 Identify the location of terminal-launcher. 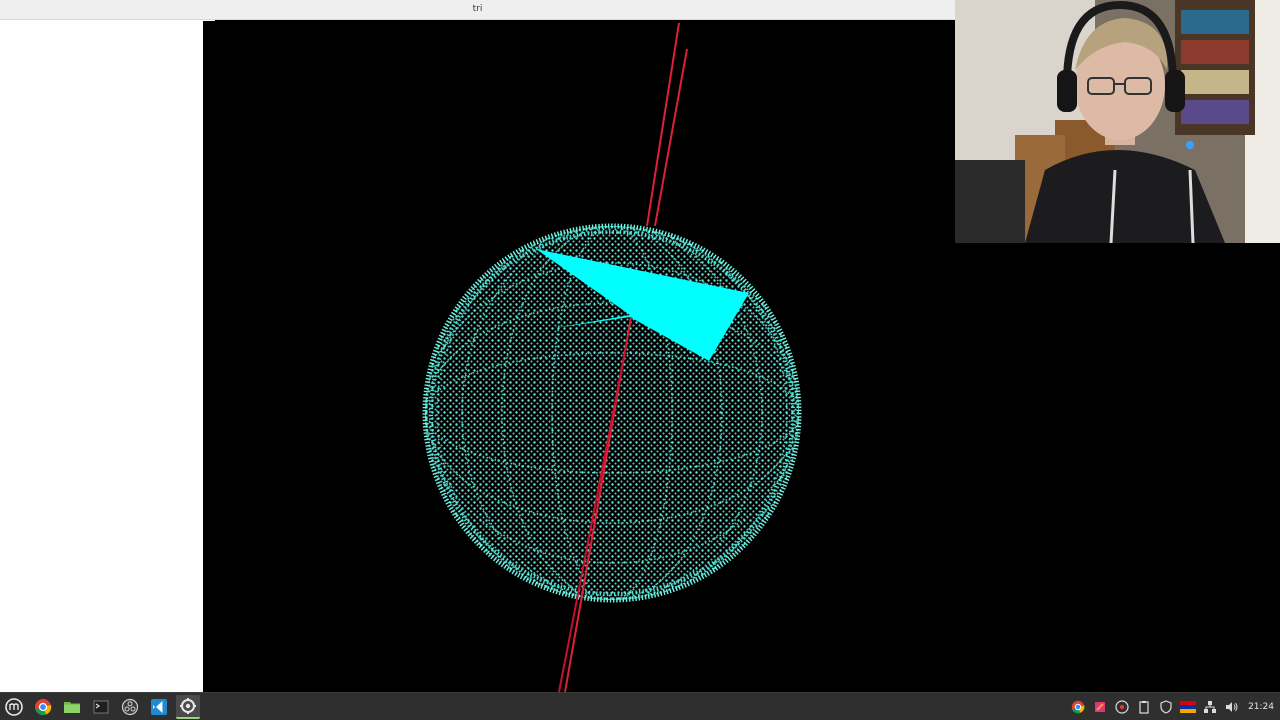
(101, 707).